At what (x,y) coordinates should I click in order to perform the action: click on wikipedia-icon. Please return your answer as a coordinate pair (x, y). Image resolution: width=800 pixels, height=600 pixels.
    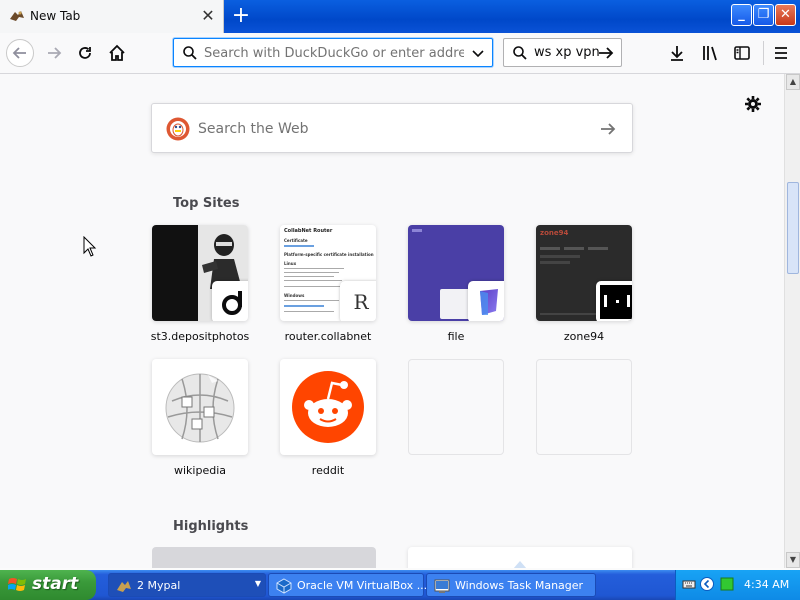
    Looking at the image, I should click on (200, 408).